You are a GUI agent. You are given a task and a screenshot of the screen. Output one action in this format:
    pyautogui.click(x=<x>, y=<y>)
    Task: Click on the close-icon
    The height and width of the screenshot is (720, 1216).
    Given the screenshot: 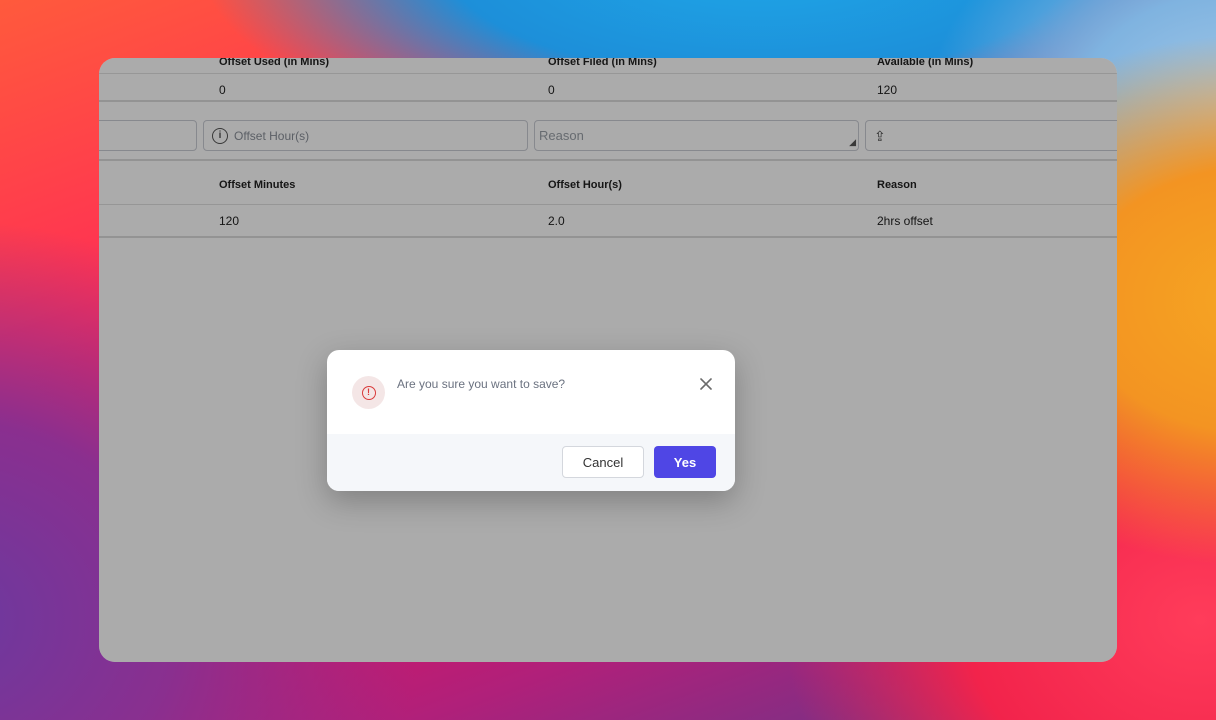 What is the action you would take?
    pyautogui.click(x=706, y=384)
    